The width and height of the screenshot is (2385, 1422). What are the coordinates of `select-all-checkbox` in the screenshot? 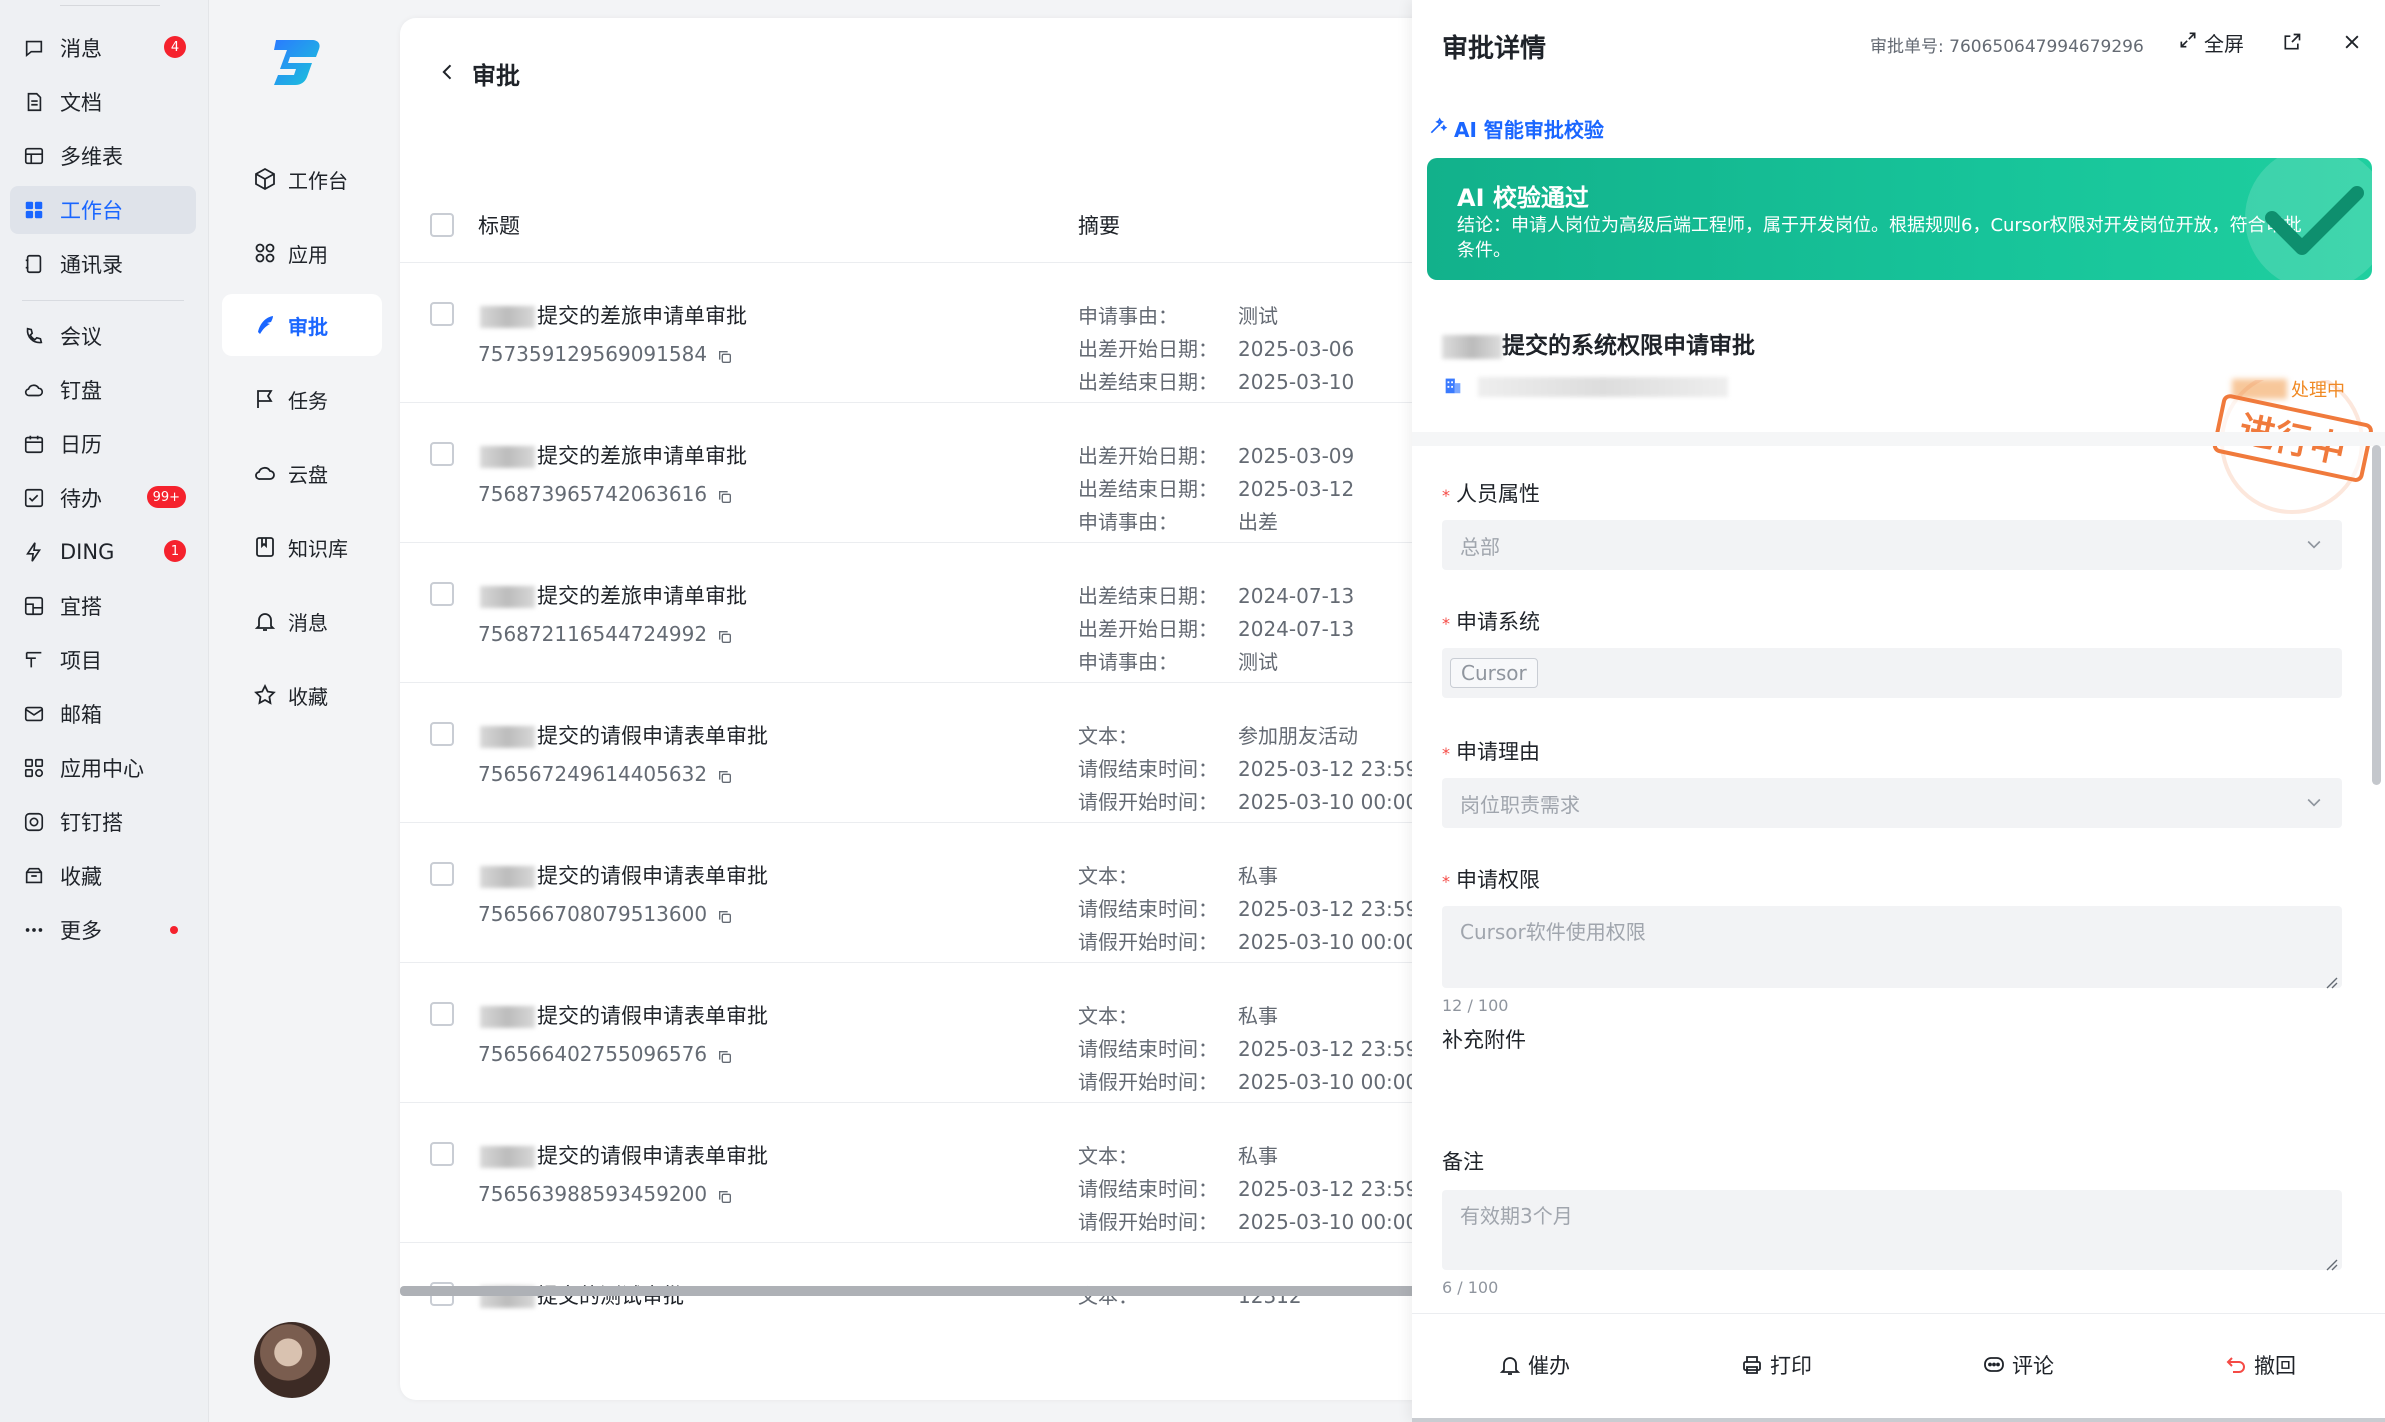 It's located at (442, 225).